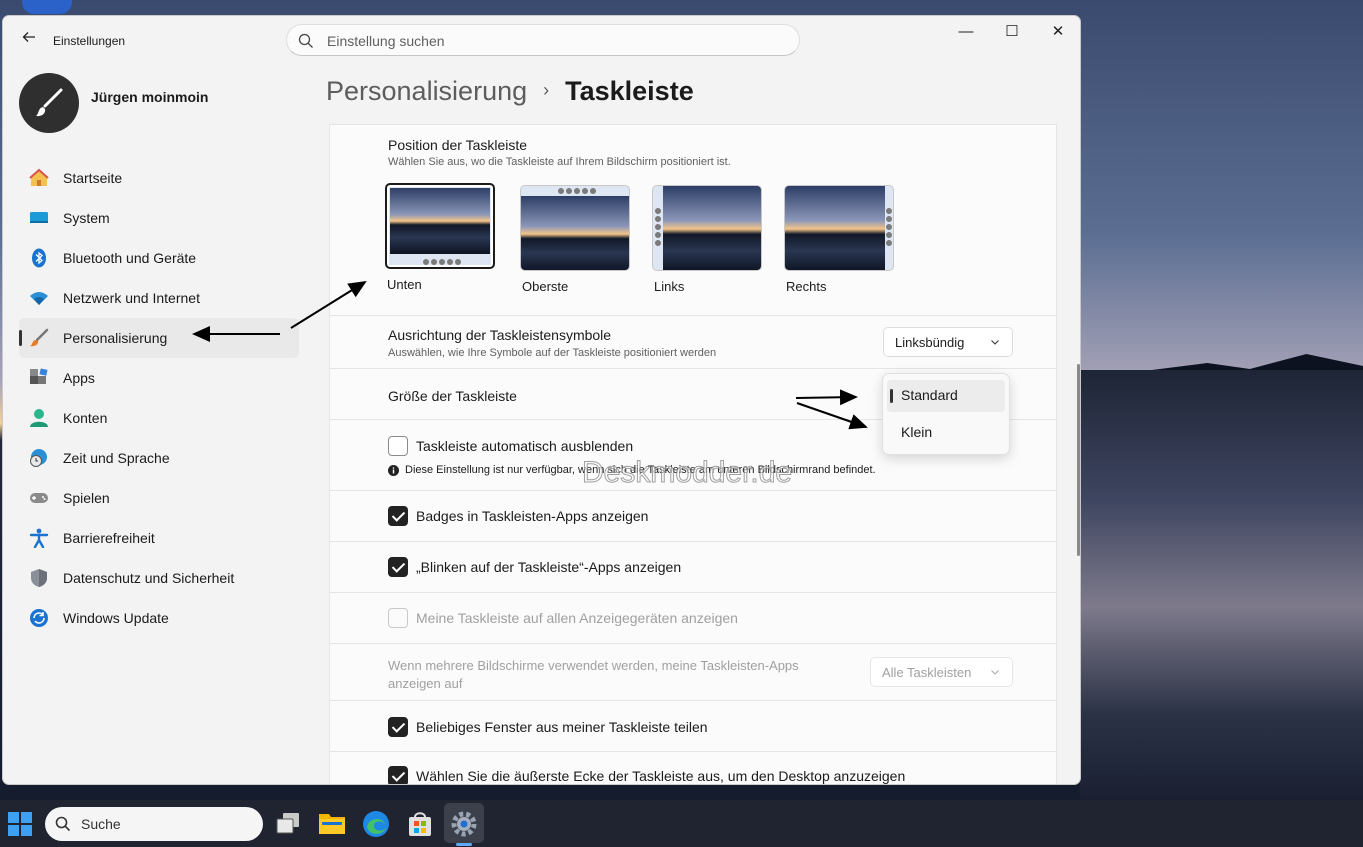  Describe the element at coordinates (376, 824) in the screenshot. I see `edge-icon` at that location.